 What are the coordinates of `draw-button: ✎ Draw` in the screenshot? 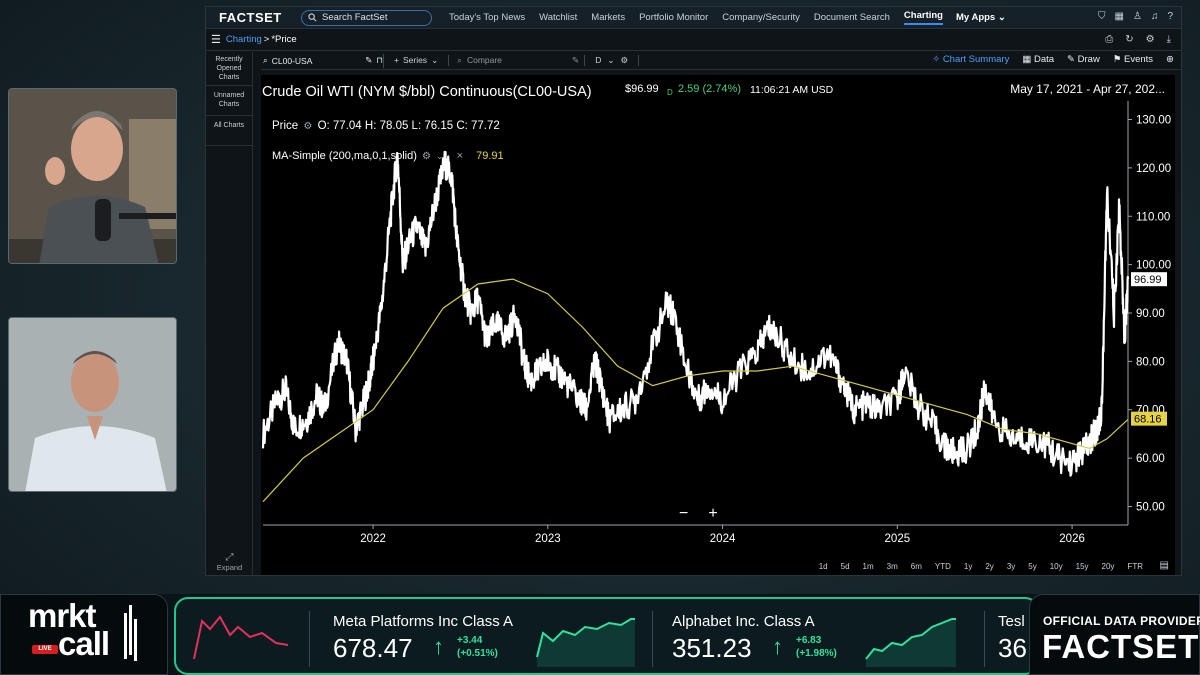 It's located at (1083, 59).